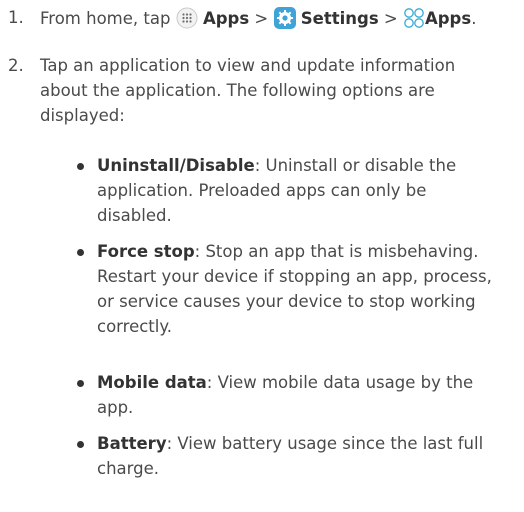  I want to click on apps-grid-icon, so click(187, 21).